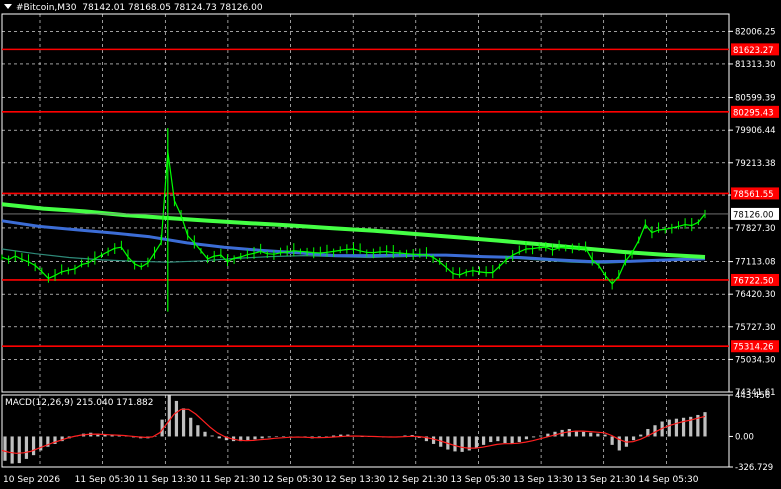  I want to click on macd-y-axis-tick-label: 0.00, so click(744, 437).